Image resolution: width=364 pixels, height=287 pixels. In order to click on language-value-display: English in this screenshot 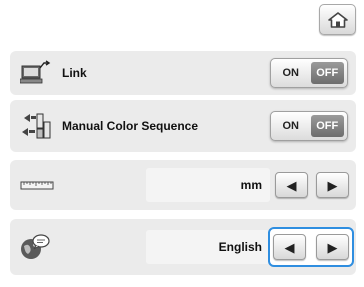, I will do `click(208, 247)`.